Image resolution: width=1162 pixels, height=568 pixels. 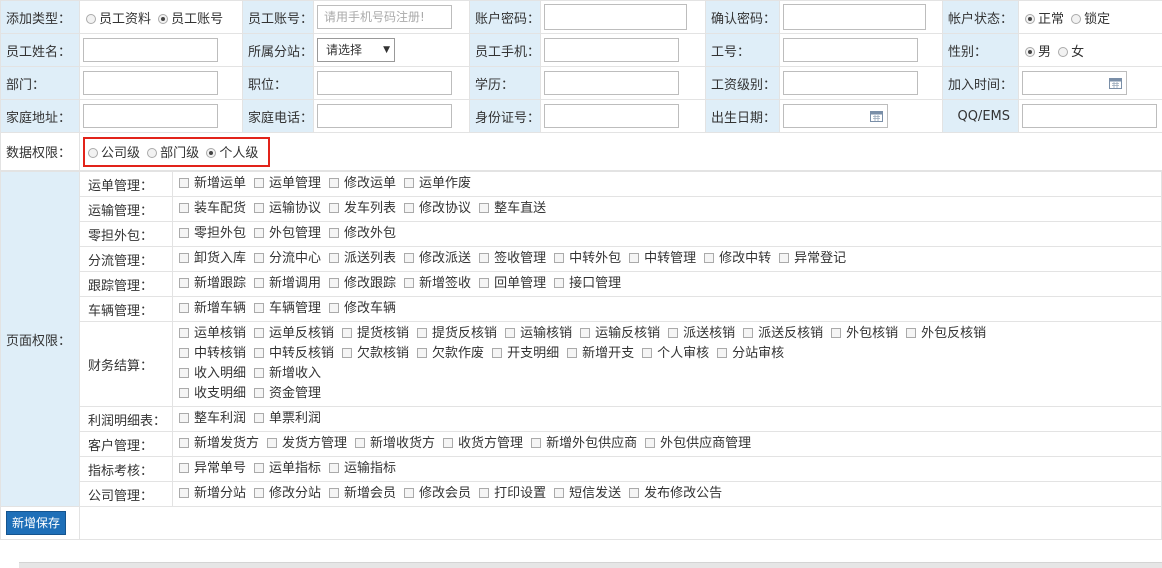 I want to click on horizontal-scrollbar, so click(x=590, y=565).